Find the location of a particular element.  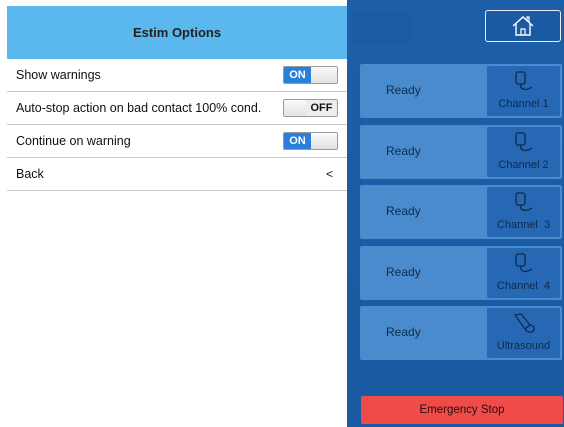

back-row: Back < is located at coordinates (177, 174).